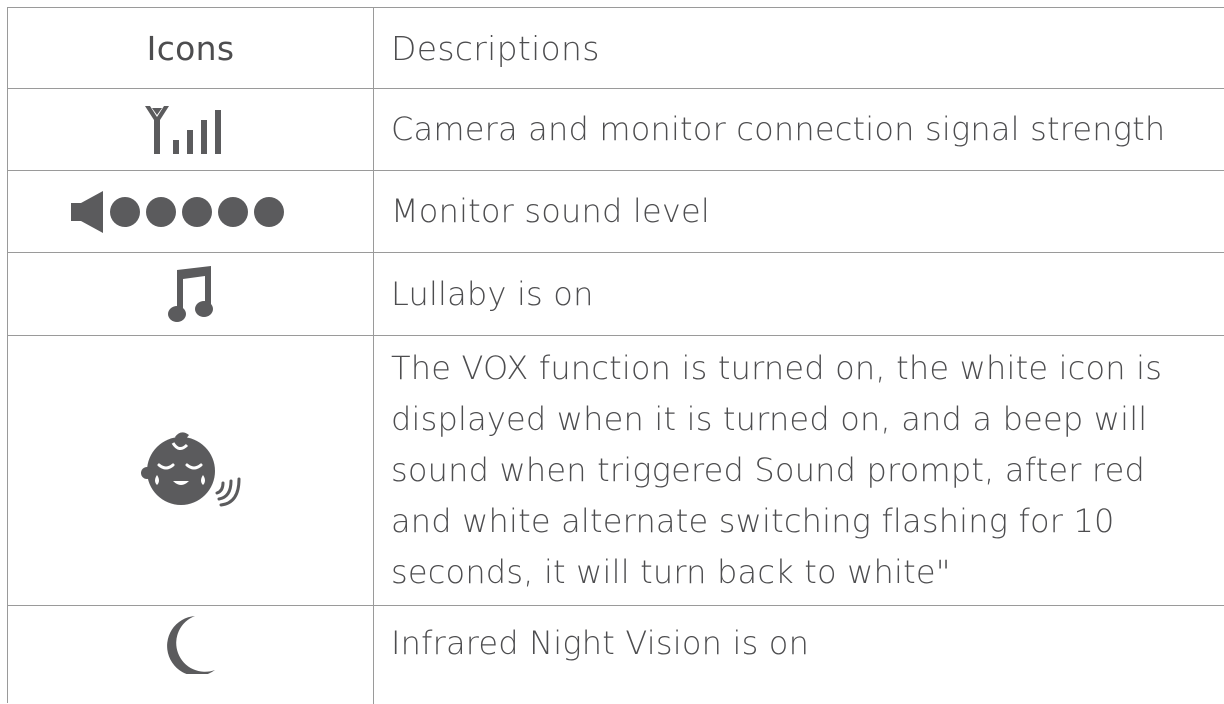  I want to click on baby-vox-icon, so click(191, 471).